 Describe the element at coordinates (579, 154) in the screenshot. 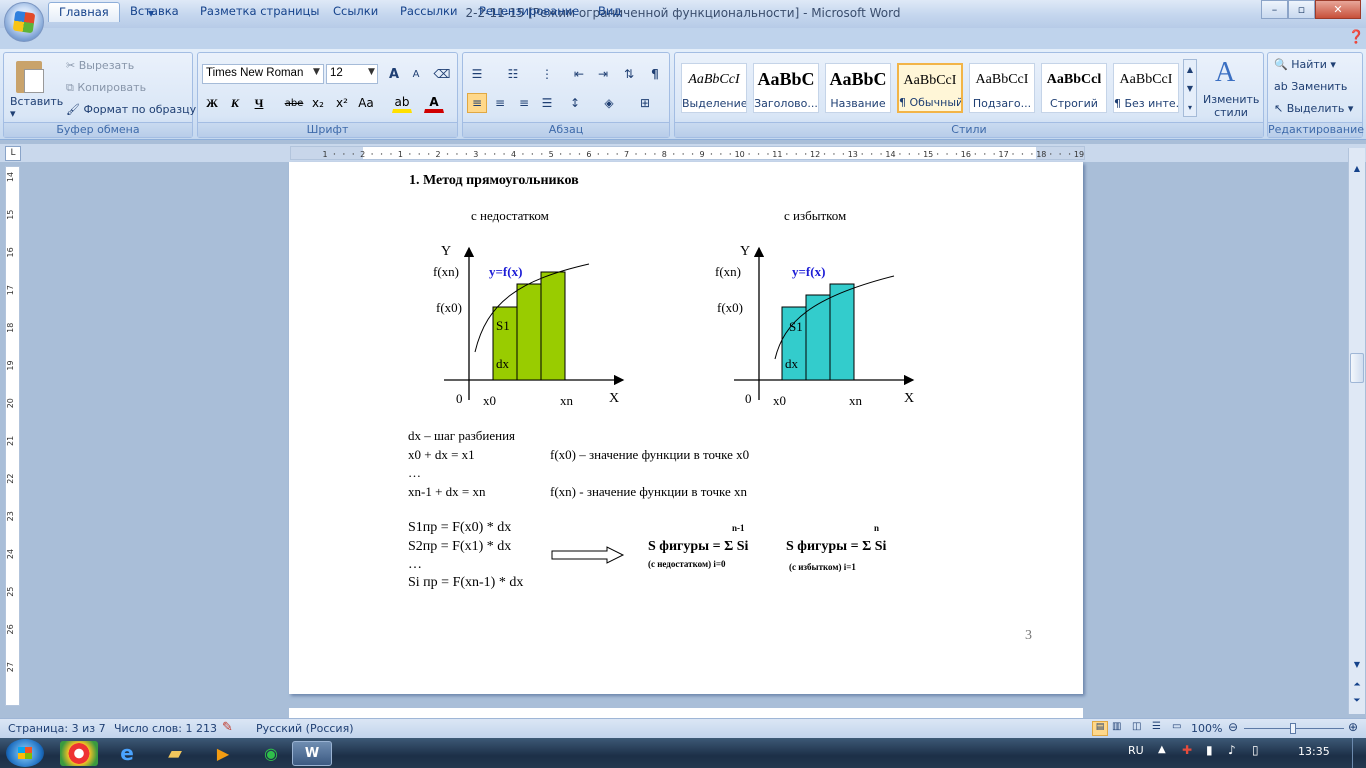

I see `ruler-tick` at that location.